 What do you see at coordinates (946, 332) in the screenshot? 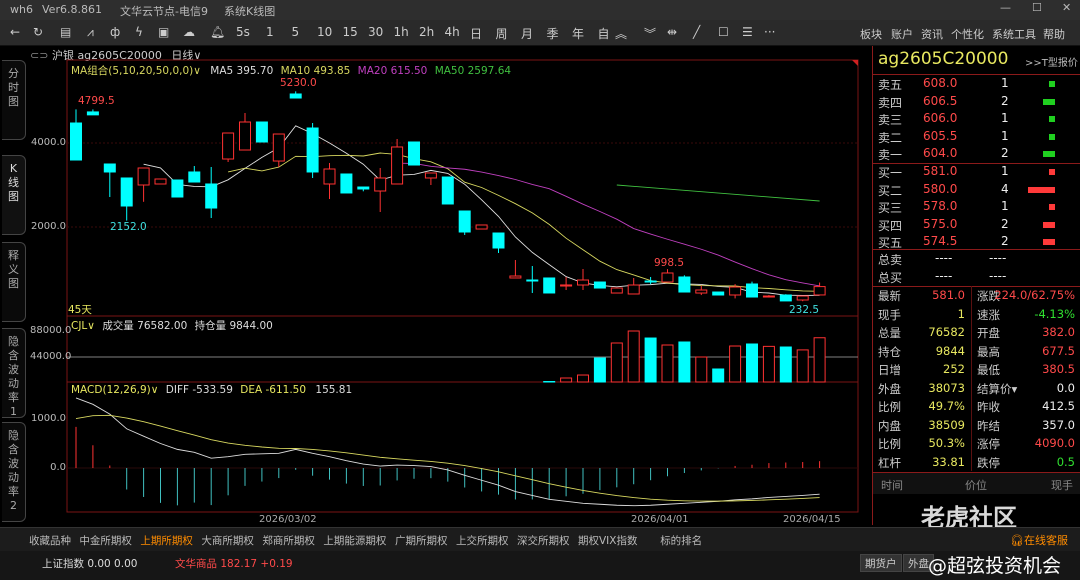
I see `stat-value: 76582` at bounding box center [946, 332].